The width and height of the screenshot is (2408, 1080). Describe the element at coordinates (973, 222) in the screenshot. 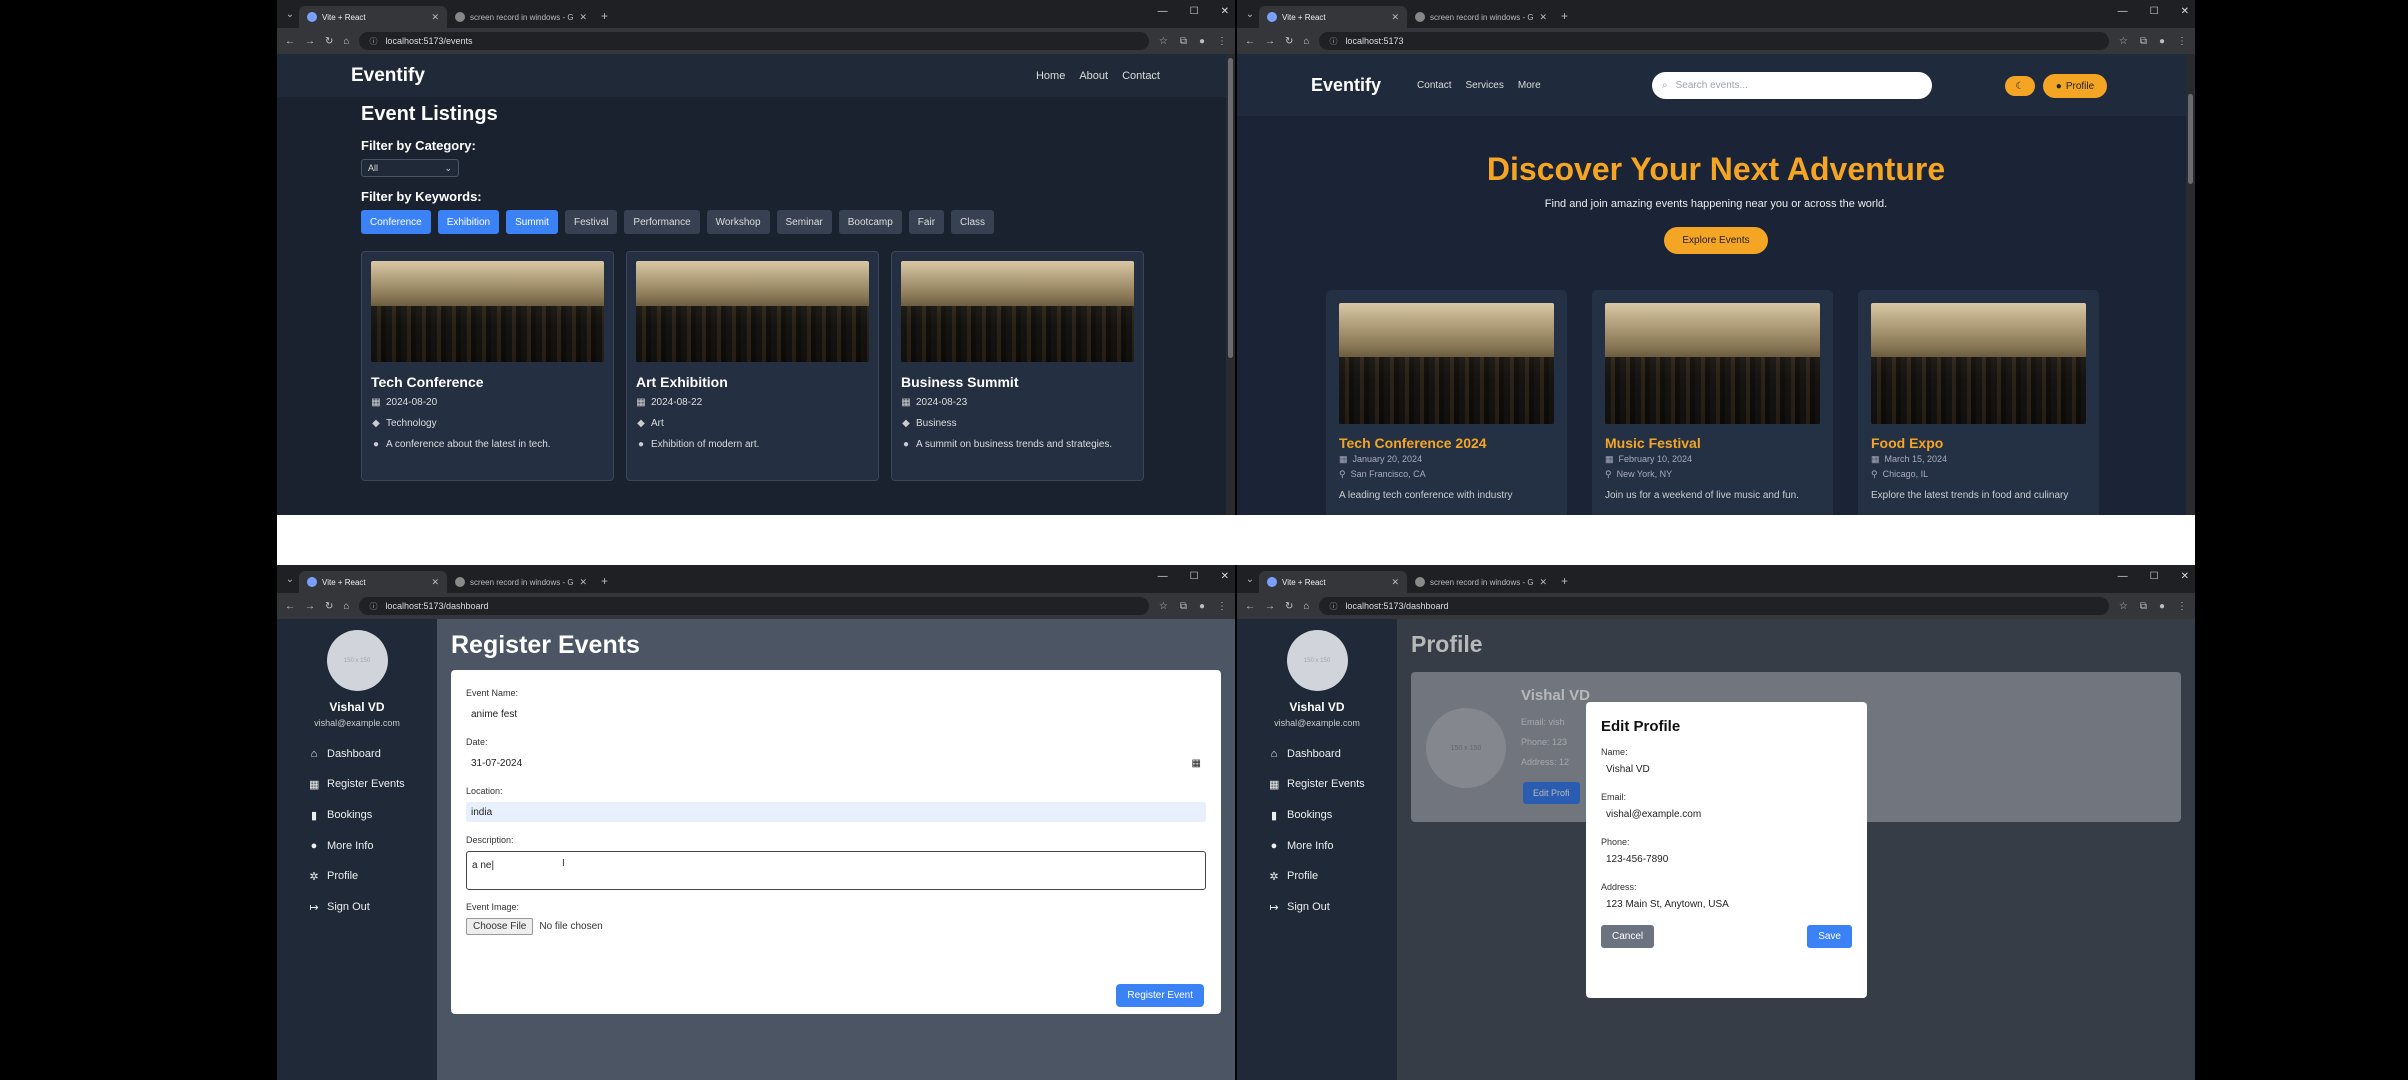

I see `keyword-chip-class: Class` at that location.